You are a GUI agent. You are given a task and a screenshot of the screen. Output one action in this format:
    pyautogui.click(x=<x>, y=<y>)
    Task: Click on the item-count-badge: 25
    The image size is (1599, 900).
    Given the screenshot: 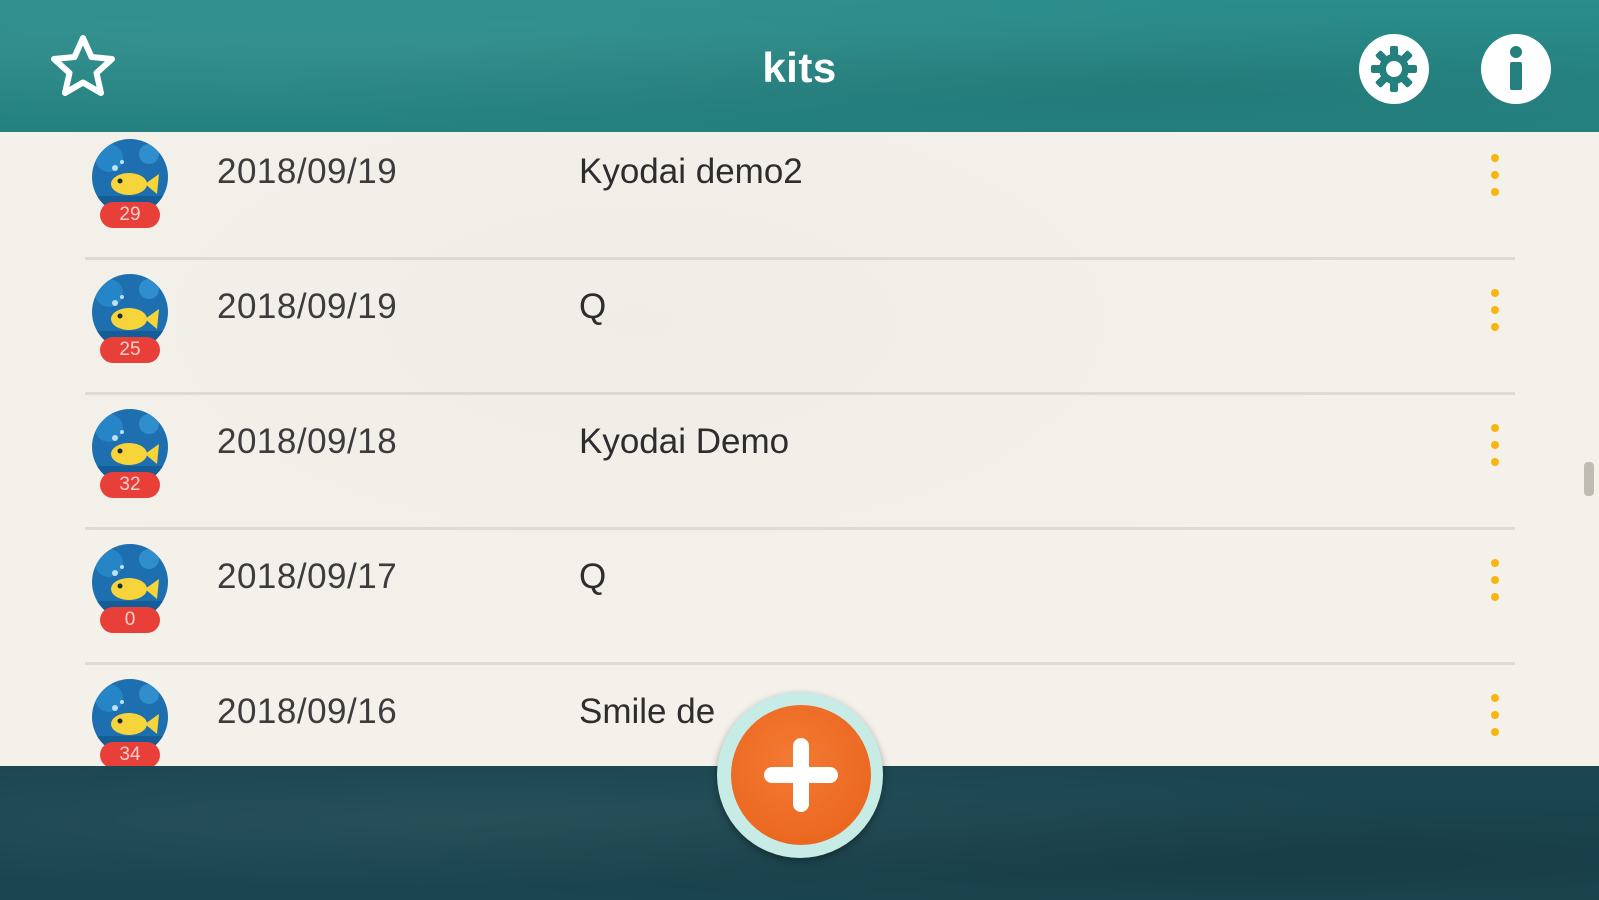 What is the action you would take?
    pyautogui.click(x=130, y=350)
    